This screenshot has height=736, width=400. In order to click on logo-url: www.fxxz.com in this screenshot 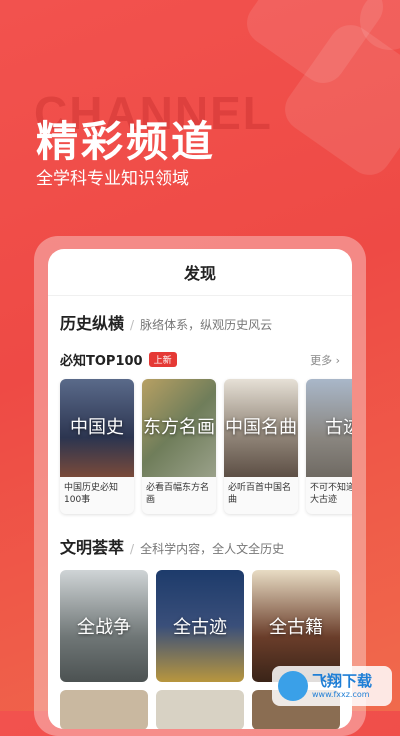, I will do `click(341, 694)`.